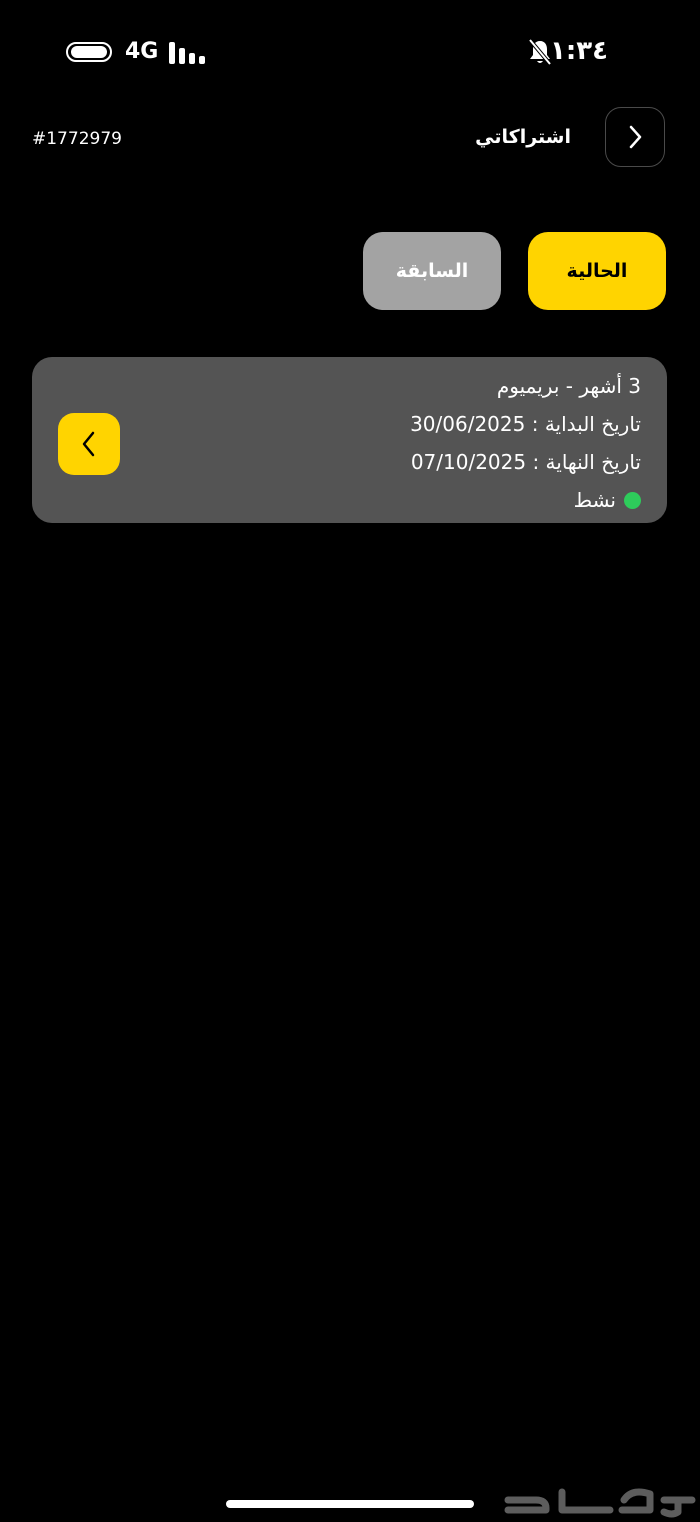  Describe the element at coordinates (525, 462) in the screenshot. I see `subscription-end-date: تاريخ النهاية : 07/10/2025` at that location.